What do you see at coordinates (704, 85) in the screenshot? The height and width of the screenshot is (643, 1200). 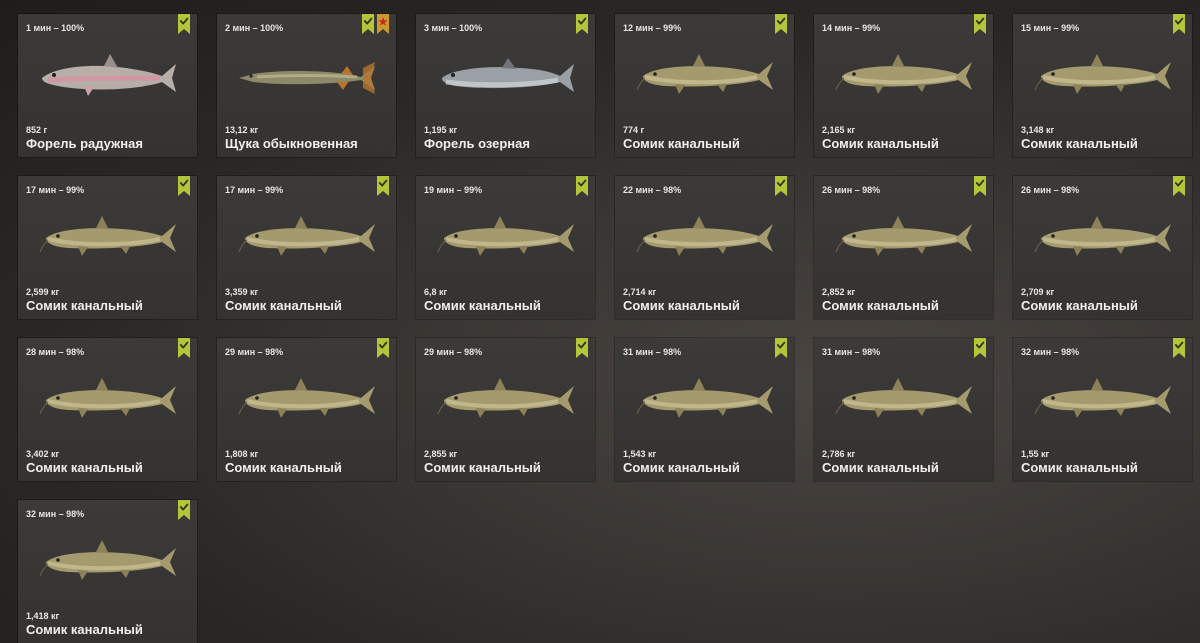 I see `catch-card: 12 мин – 99% 774 г Сомик канальный` at bounding box center [704, 85].